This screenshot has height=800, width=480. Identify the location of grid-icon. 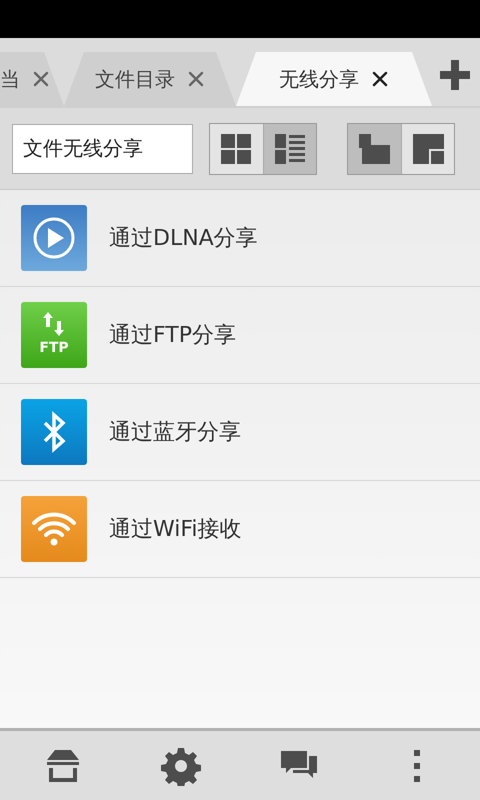
(236, 149).